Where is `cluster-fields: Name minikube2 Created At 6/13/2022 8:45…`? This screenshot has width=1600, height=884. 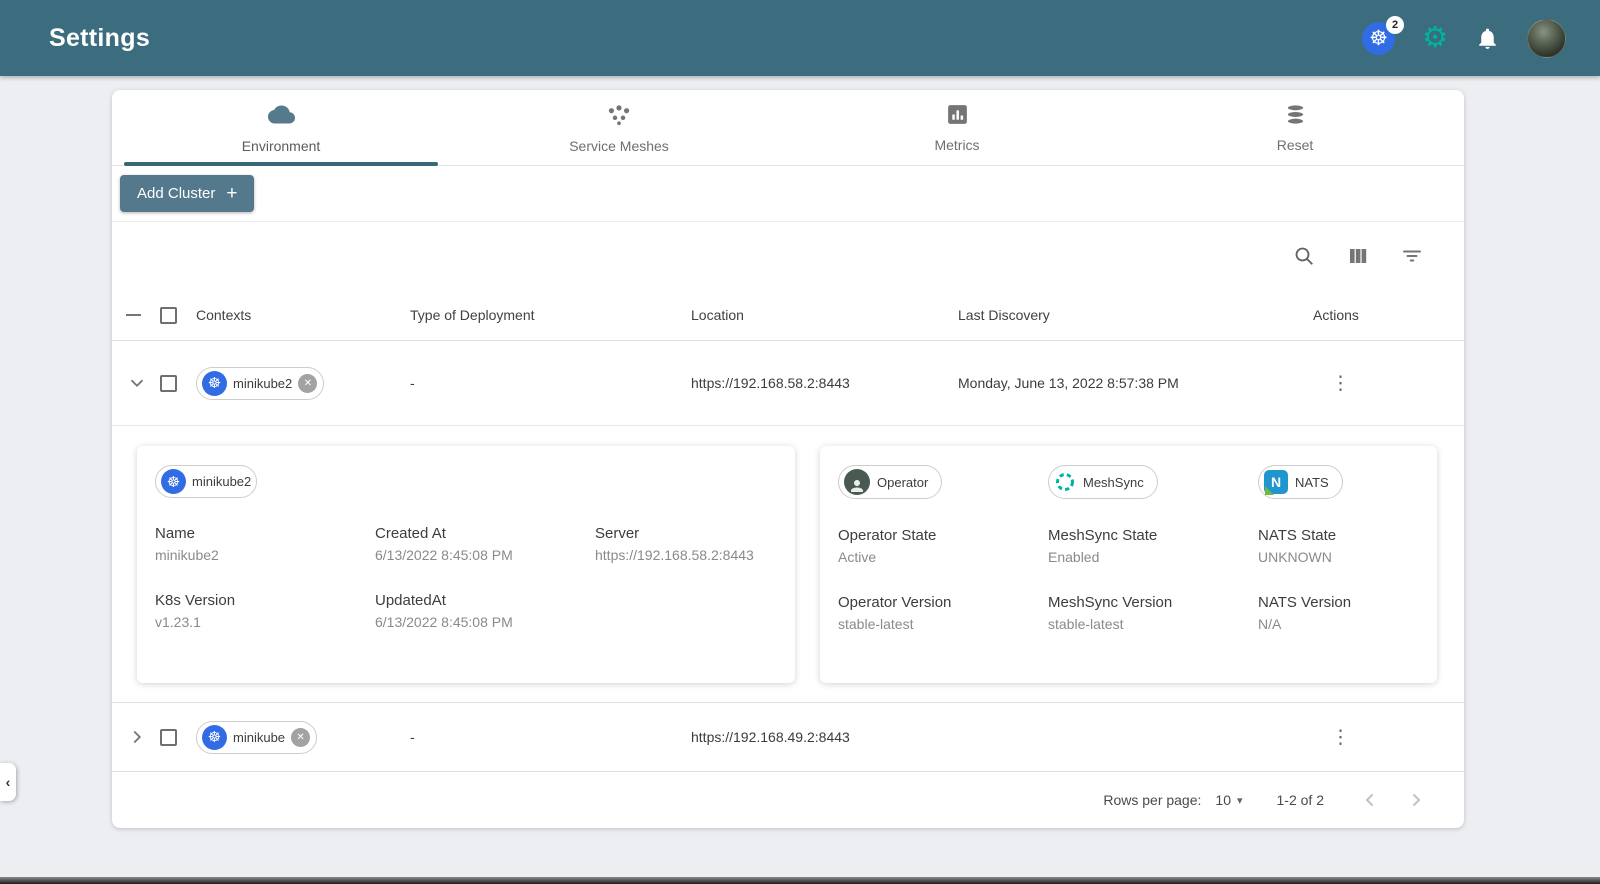 cluster-fields: Name minikube2 Created At 6/13/2022 8:45… is located at coordinates (475, 577).